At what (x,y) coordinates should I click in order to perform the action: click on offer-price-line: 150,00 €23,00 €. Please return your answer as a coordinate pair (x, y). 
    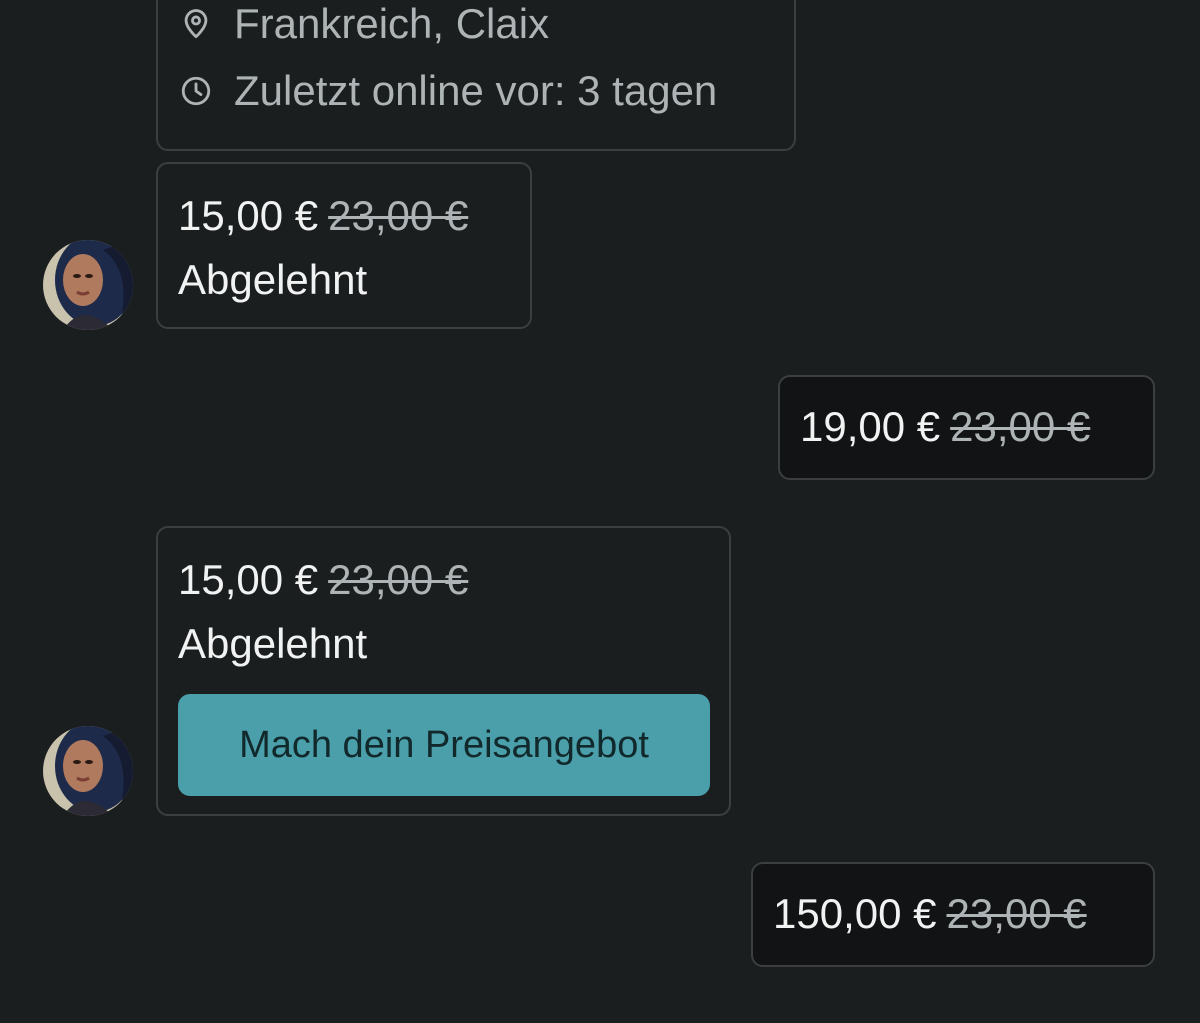
    Looking at the image, I should click on (930, 914).